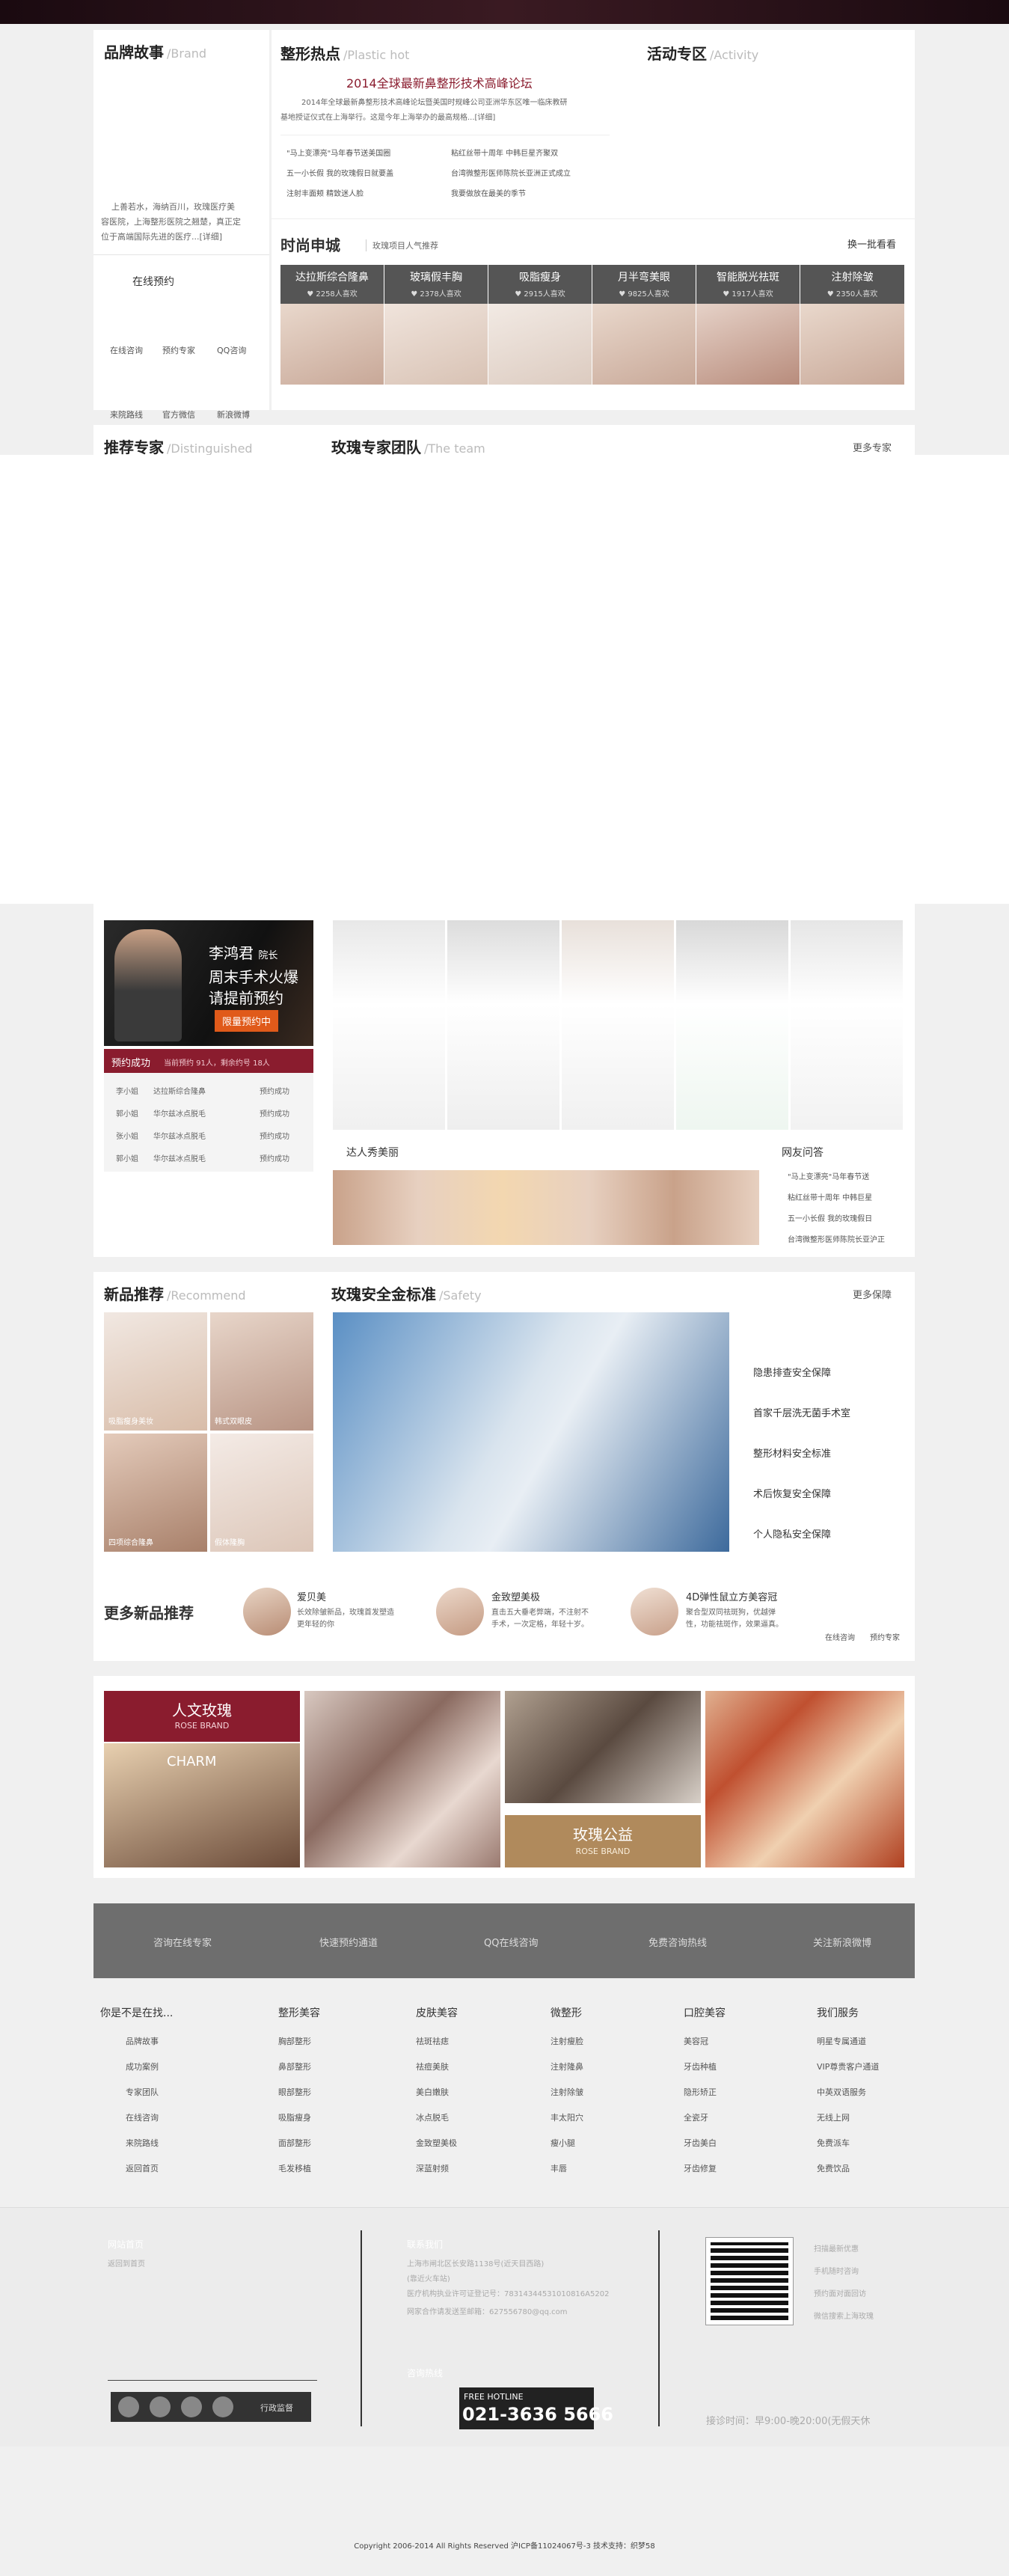 This screenshot has width=1009, height=2576. I want to click on link-book-expert: 预约专家, so click(178, 350).